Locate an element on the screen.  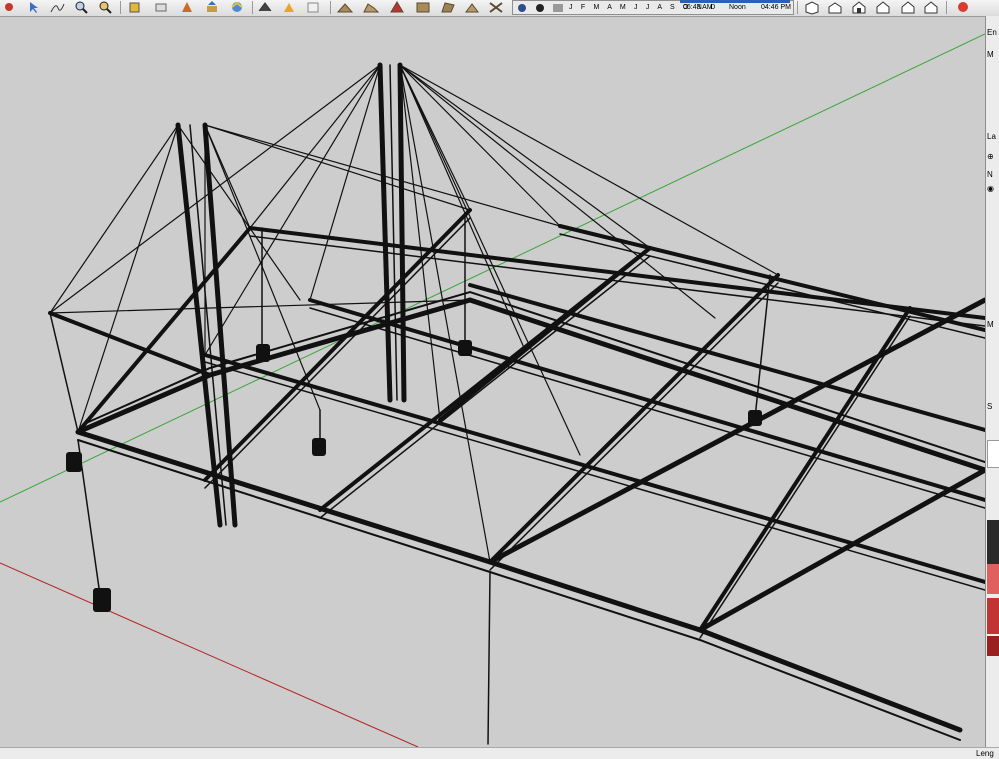
iso-view-icon is located at coordinates (812, 7).